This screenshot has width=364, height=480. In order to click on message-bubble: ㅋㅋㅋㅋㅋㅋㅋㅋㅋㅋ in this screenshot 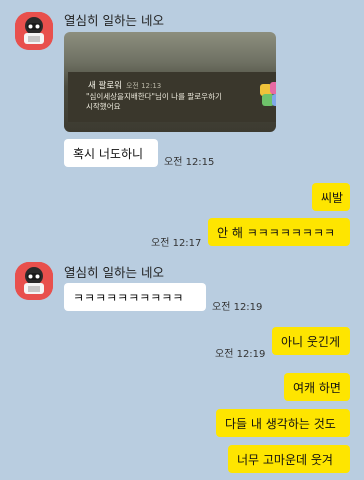, I will do `click(135, 297)`.